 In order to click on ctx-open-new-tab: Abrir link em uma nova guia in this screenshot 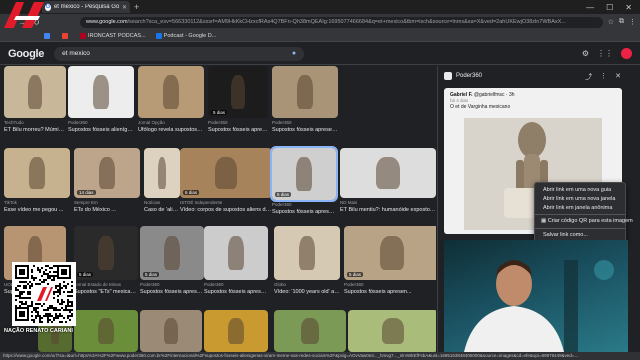, I will do `click(580, 189)`.